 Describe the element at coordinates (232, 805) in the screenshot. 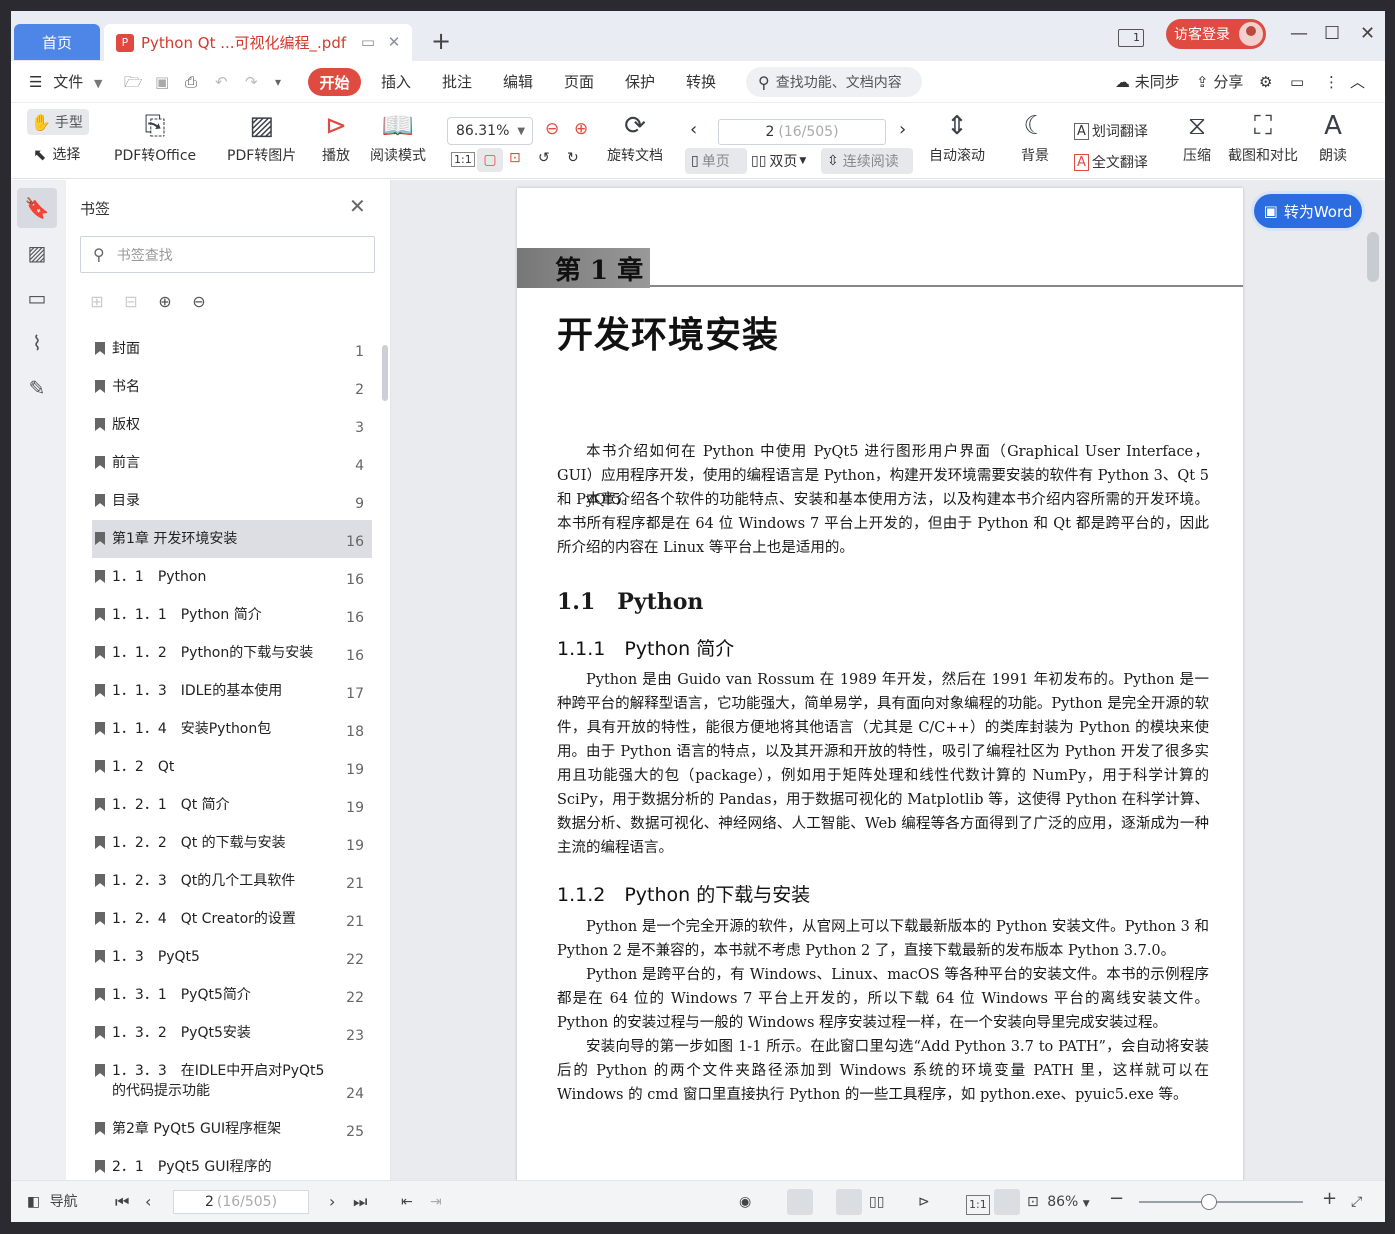

I see `bookmark-item: 1．2．1 Qt 简介 19` at that location.